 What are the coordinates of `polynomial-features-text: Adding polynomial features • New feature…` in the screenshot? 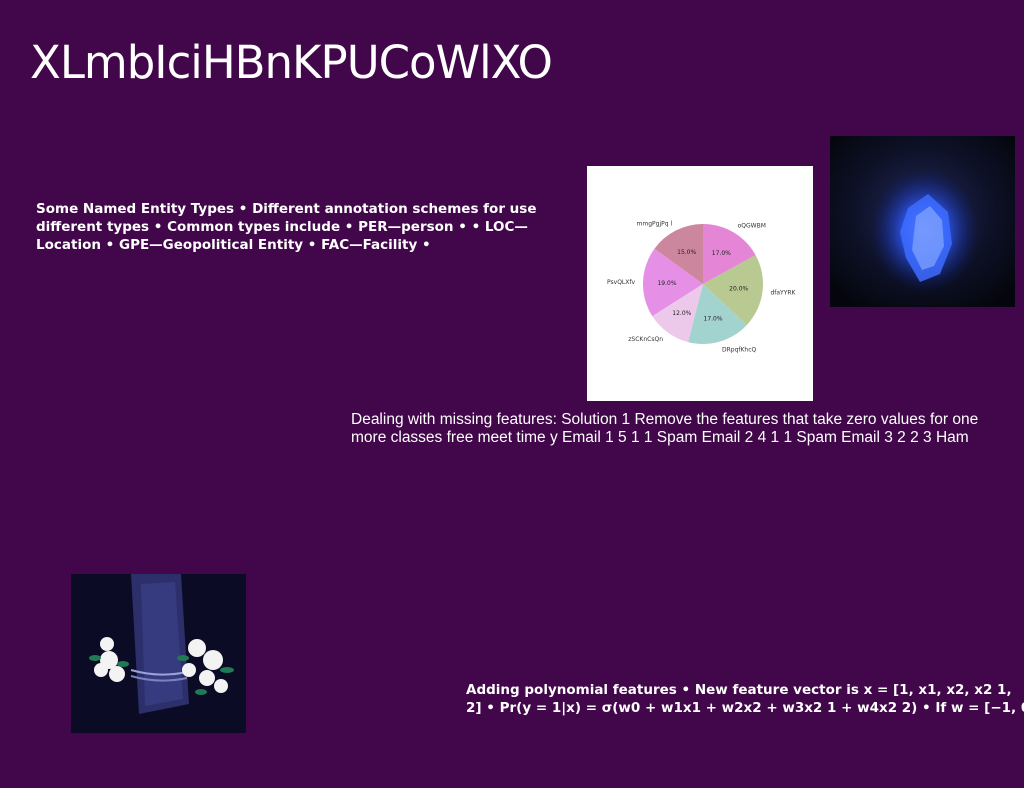 It's located at (745, 699).